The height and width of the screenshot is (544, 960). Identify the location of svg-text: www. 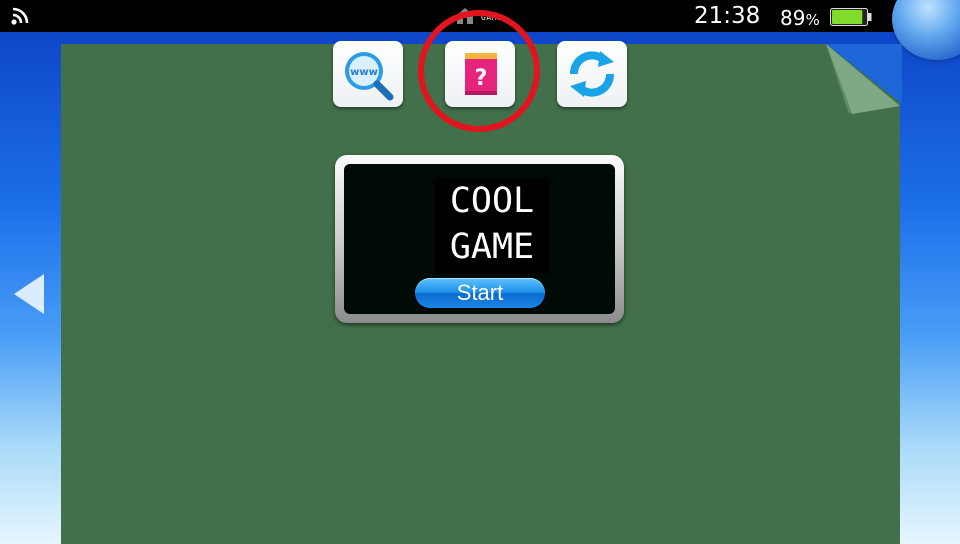
(364, 72).